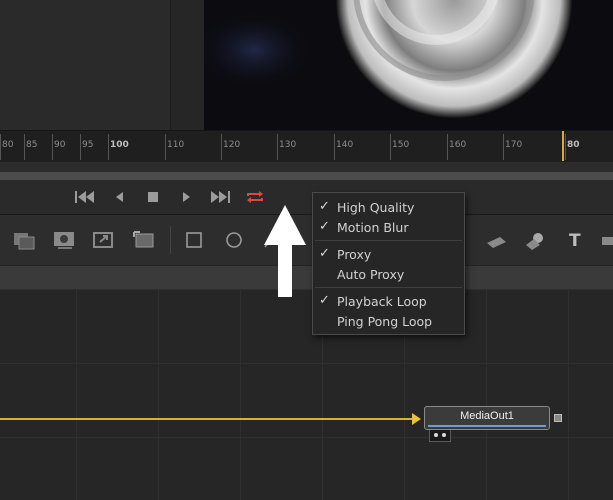  I want to click on viewer-panel-left, so click(85, 65).